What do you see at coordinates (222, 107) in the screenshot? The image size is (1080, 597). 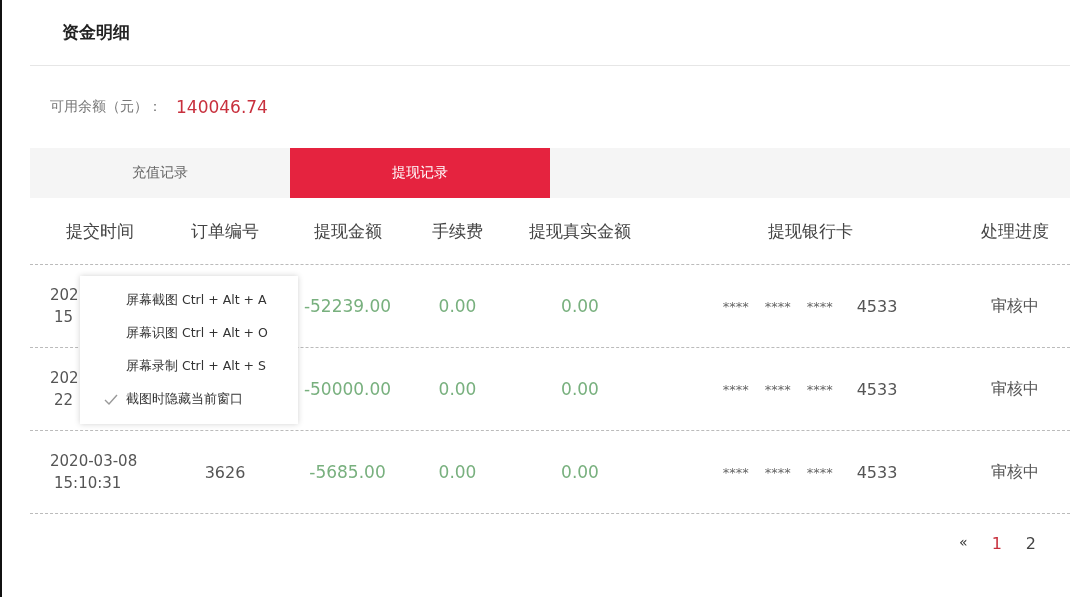 I see `balance-value: 140046.74` at bounding box center [222, 107].